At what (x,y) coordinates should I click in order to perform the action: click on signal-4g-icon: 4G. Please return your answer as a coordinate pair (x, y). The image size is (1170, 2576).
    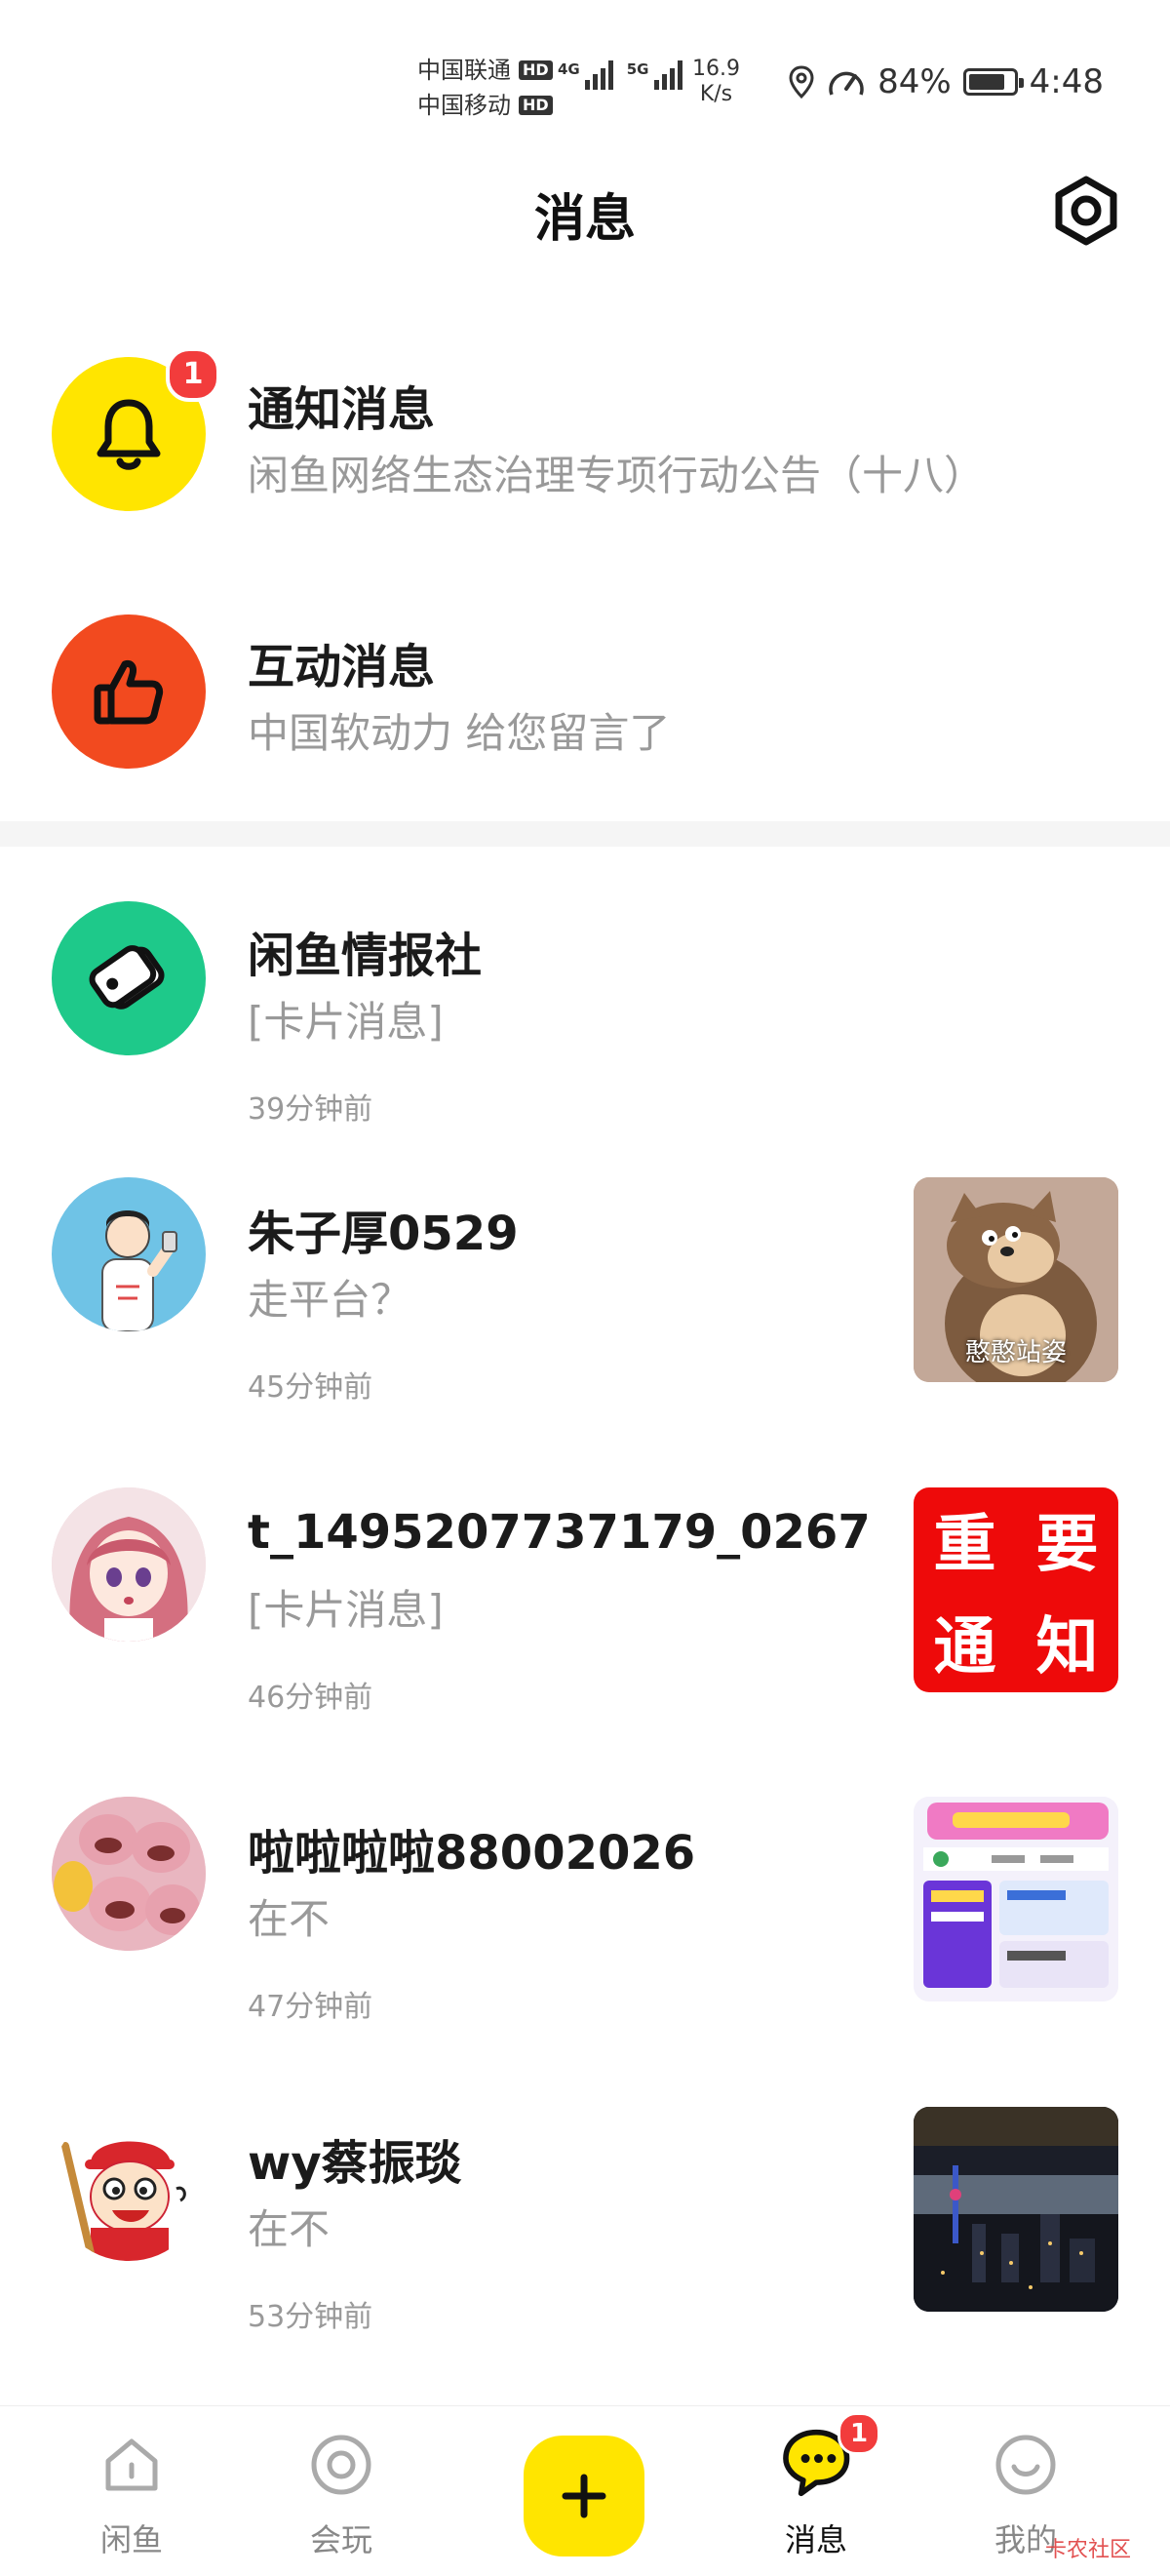
    Looking at the image, I should click on (585, 75).